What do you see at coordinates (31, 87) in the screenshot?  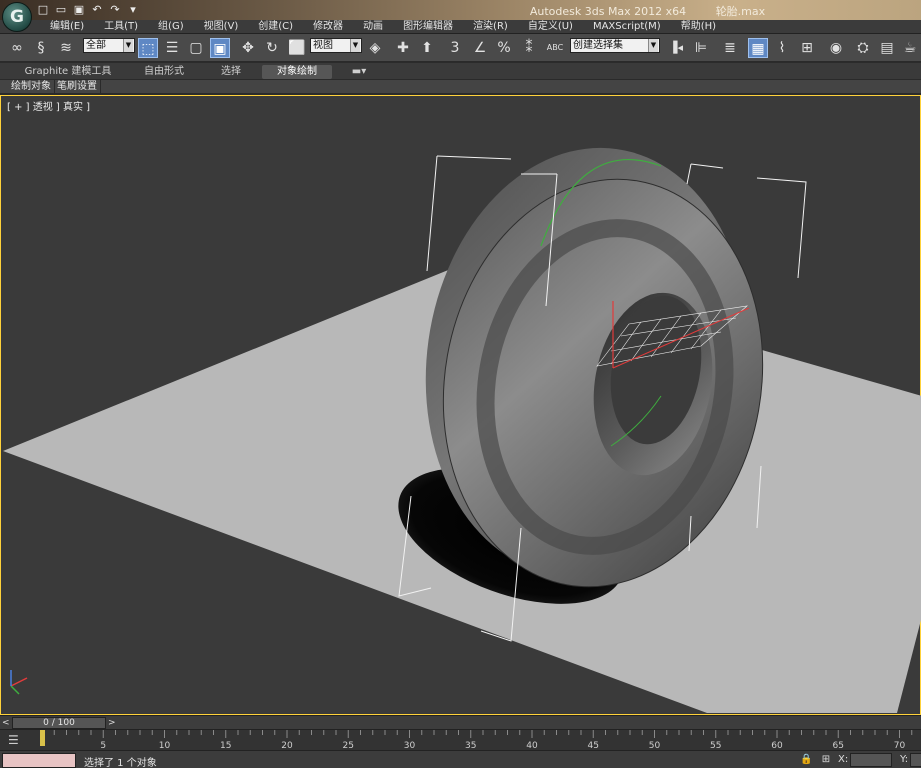 I see `panel-paint-objects: 绘制对象` at bounding box center [31, 87].